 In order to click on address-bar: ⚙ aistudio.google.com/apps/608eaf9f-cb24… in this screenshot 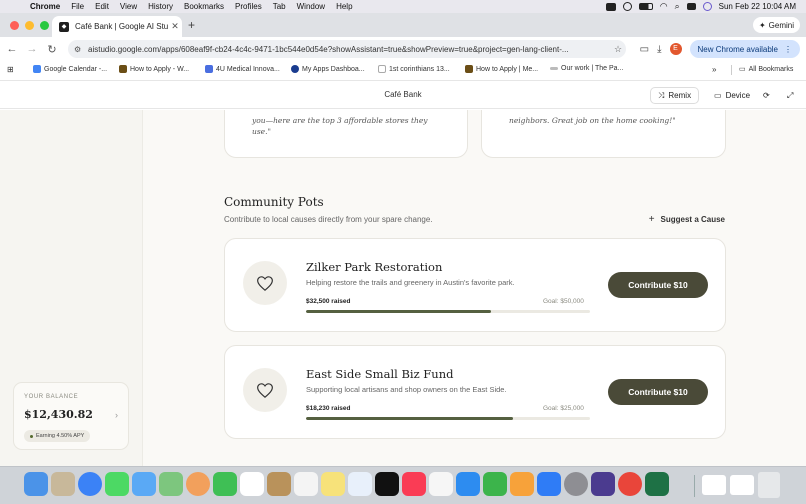, I will do `click(347, 49)`.